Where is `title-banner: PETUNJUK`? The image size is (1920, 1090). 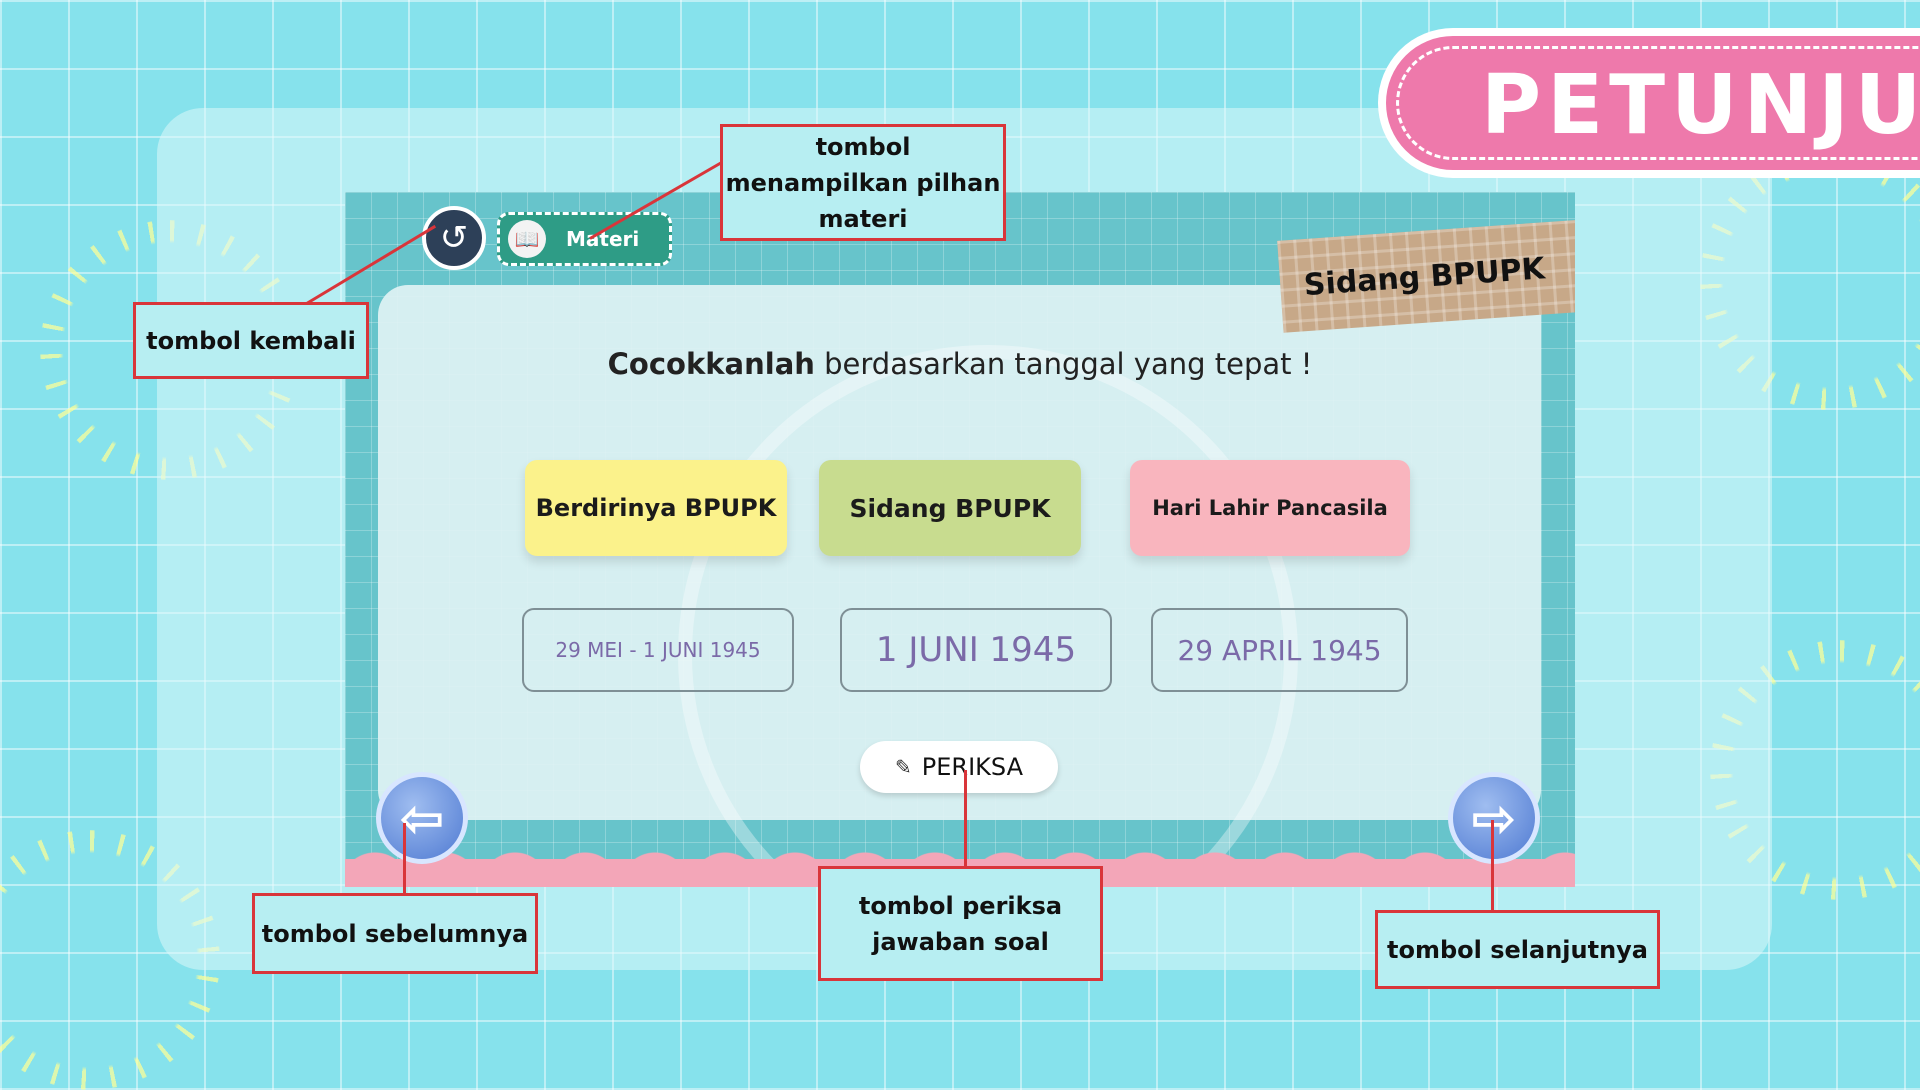 title-banner: PETUNJUK is located at coordinates (1649, 103).